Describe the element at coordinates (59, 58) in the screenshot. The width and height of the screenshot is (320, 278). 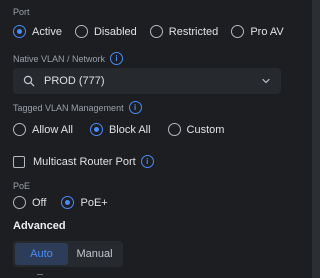
I see `native-vlan-label-text: Native VLAN / Network` at that location.